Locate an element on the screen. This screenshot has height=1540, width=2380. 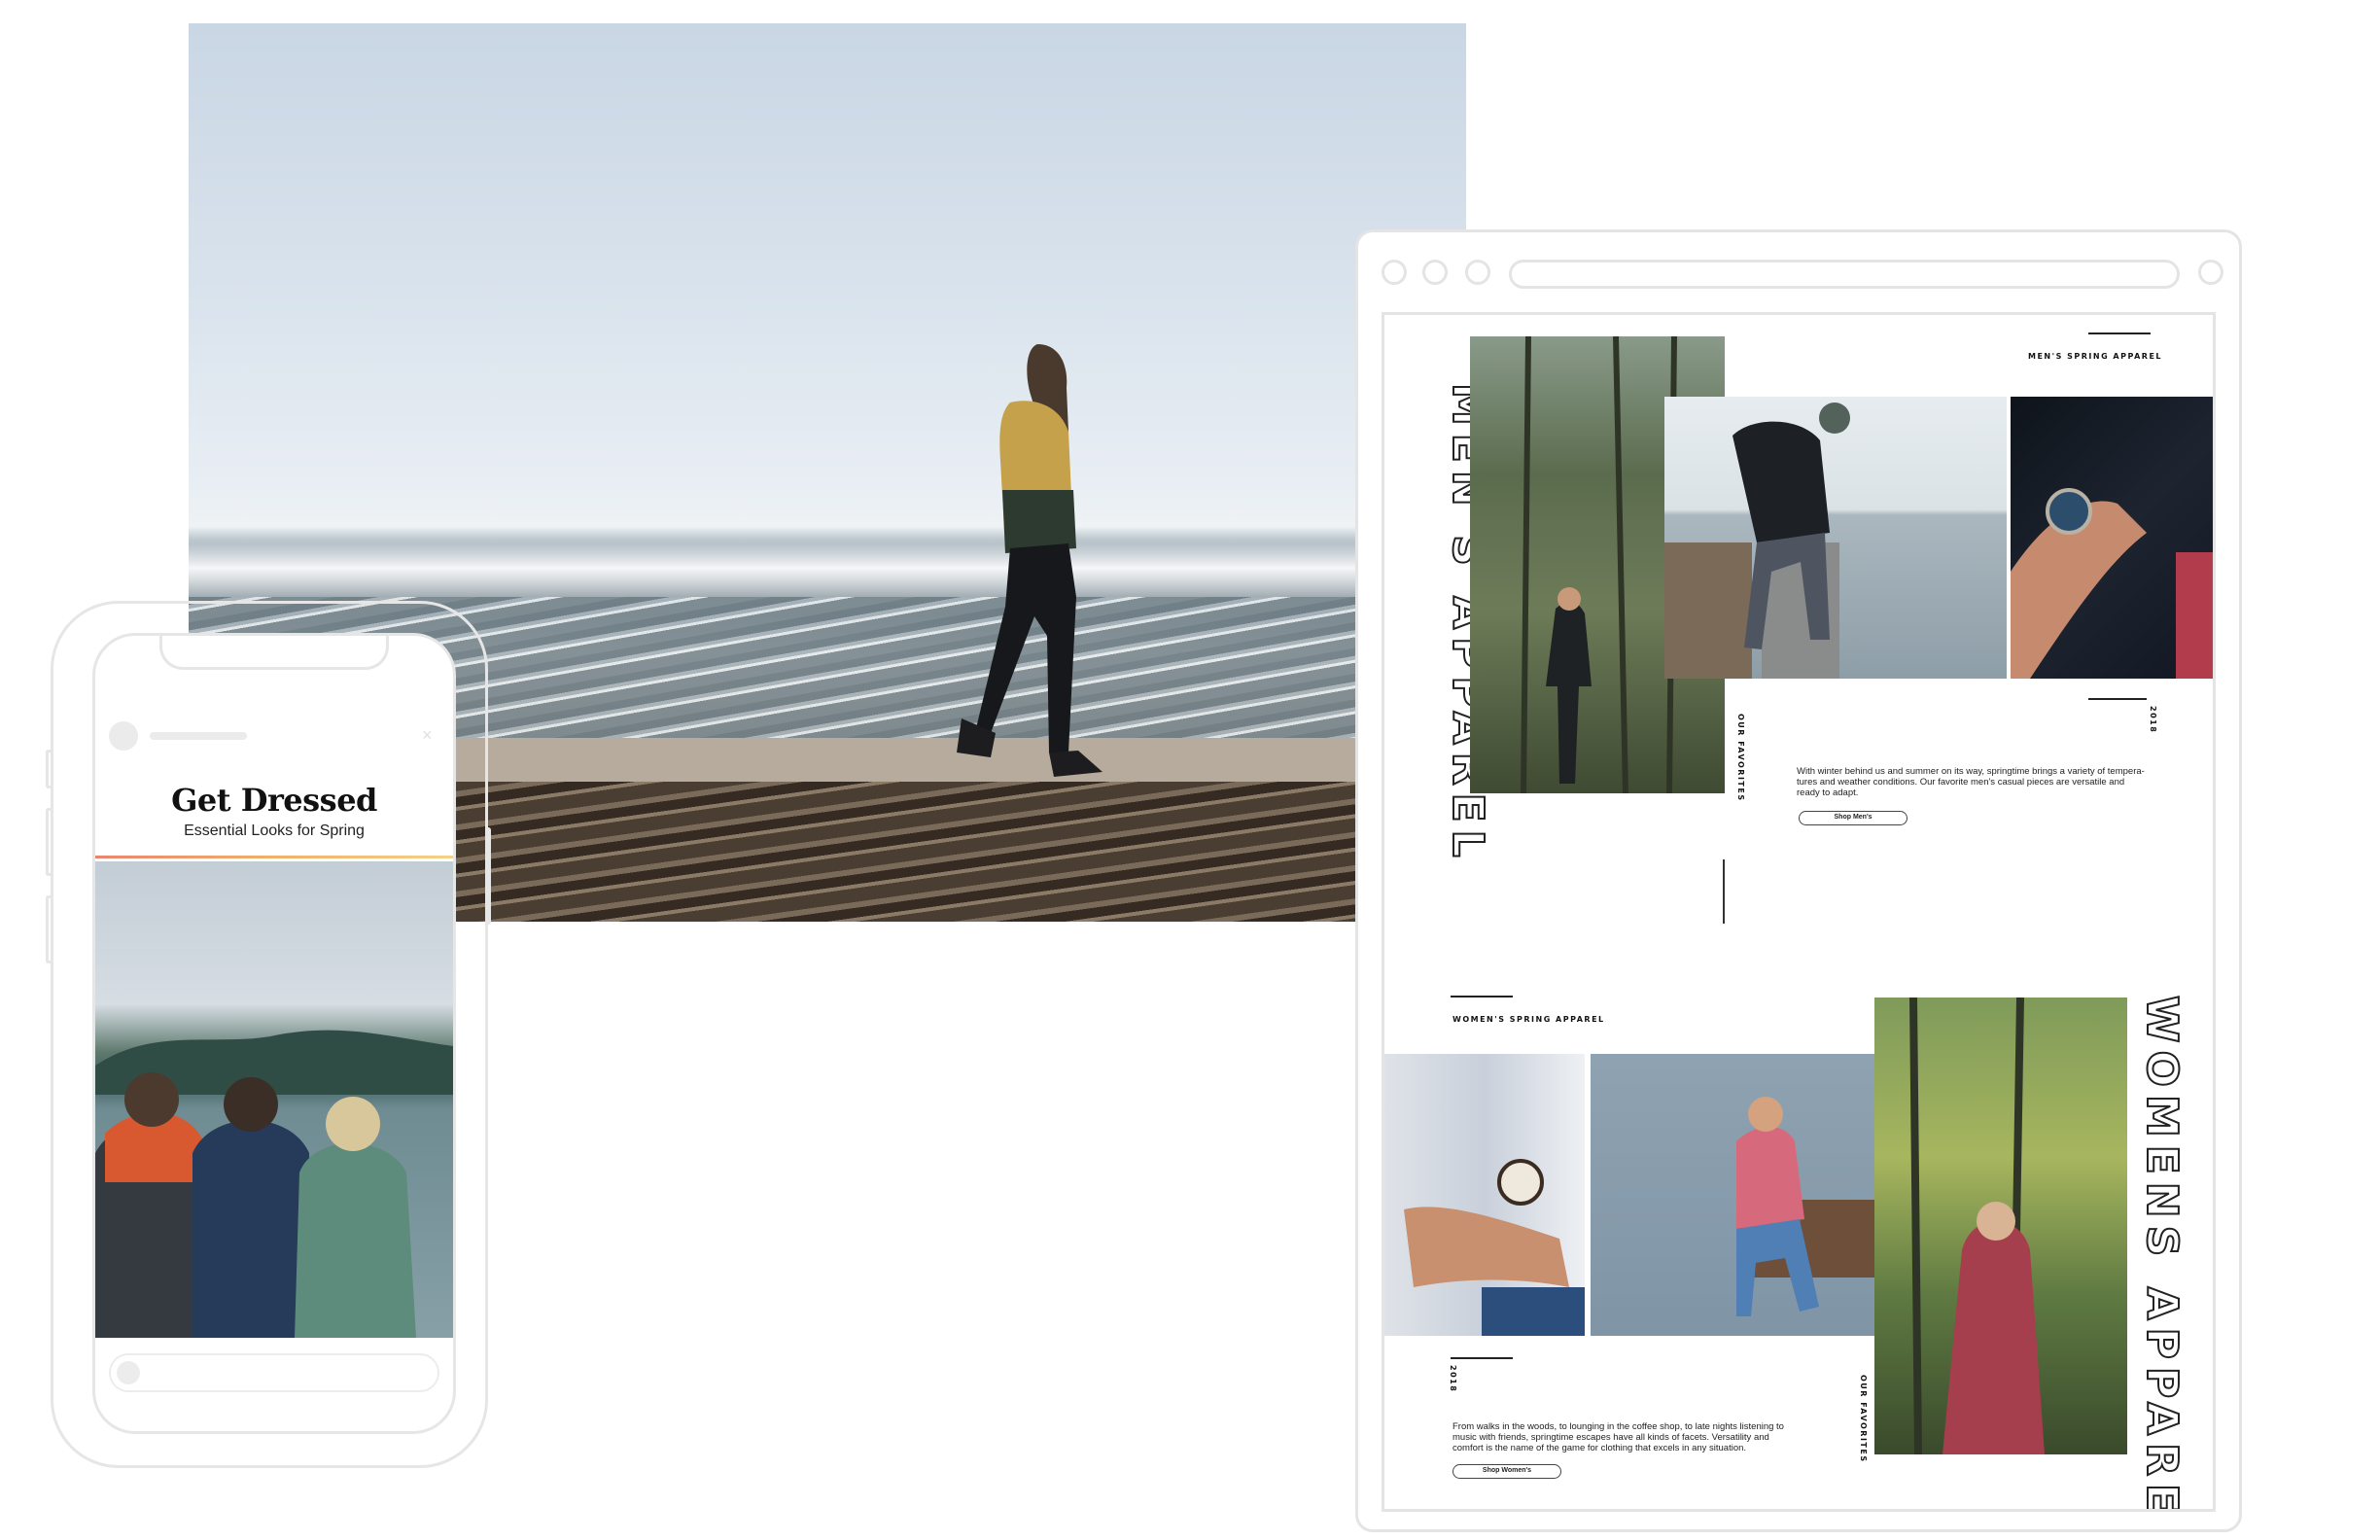
phone-bottom-input is located at coordinates (274, 1372).